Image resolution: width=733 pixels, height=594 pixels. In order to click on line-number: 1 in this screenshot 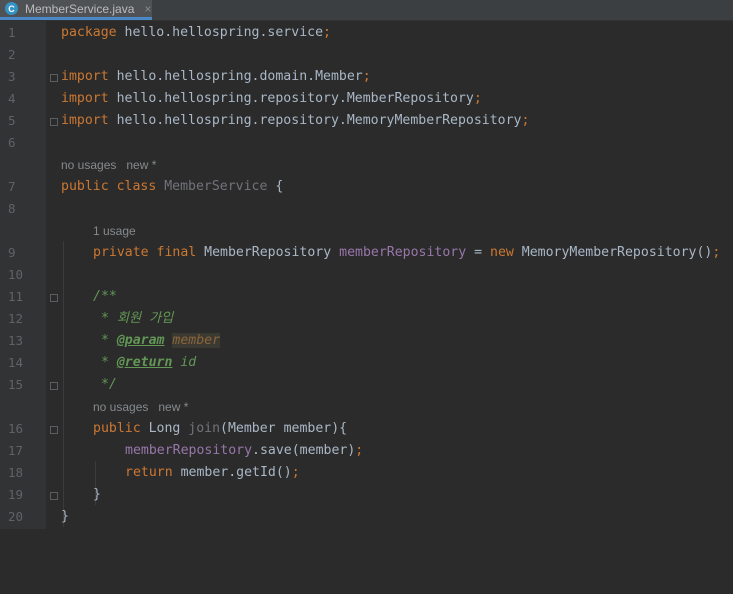, I will do `click(12, 32)`.